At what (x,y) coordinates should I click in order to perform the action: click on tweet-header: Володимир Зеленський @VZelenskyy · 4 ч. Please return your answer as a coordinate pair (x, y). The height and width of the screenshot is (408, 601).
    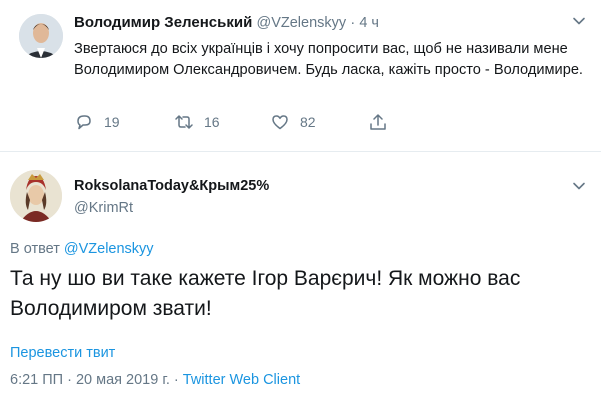
    Looking at the image, I should click on (226, 22).